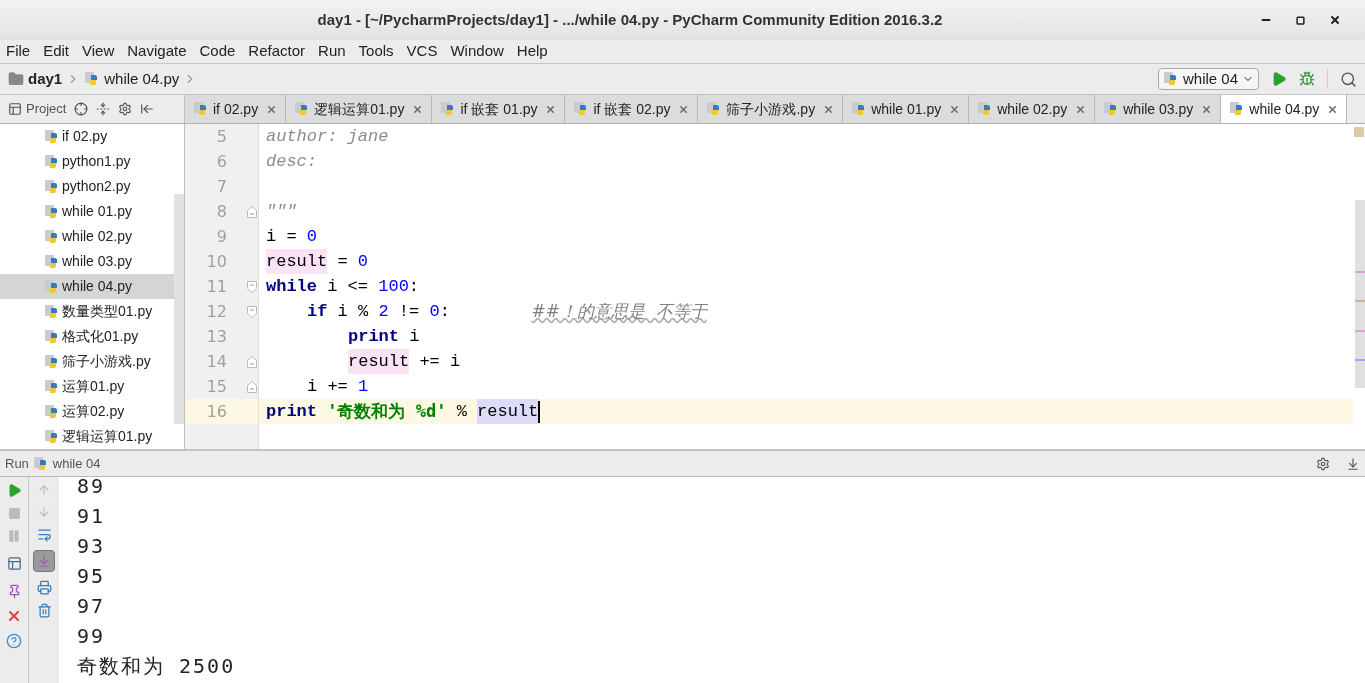  What do you see at coordinates (92, 576) in the screenshot?
I see `console-output-line: 95` at bounding box center [92, 576].